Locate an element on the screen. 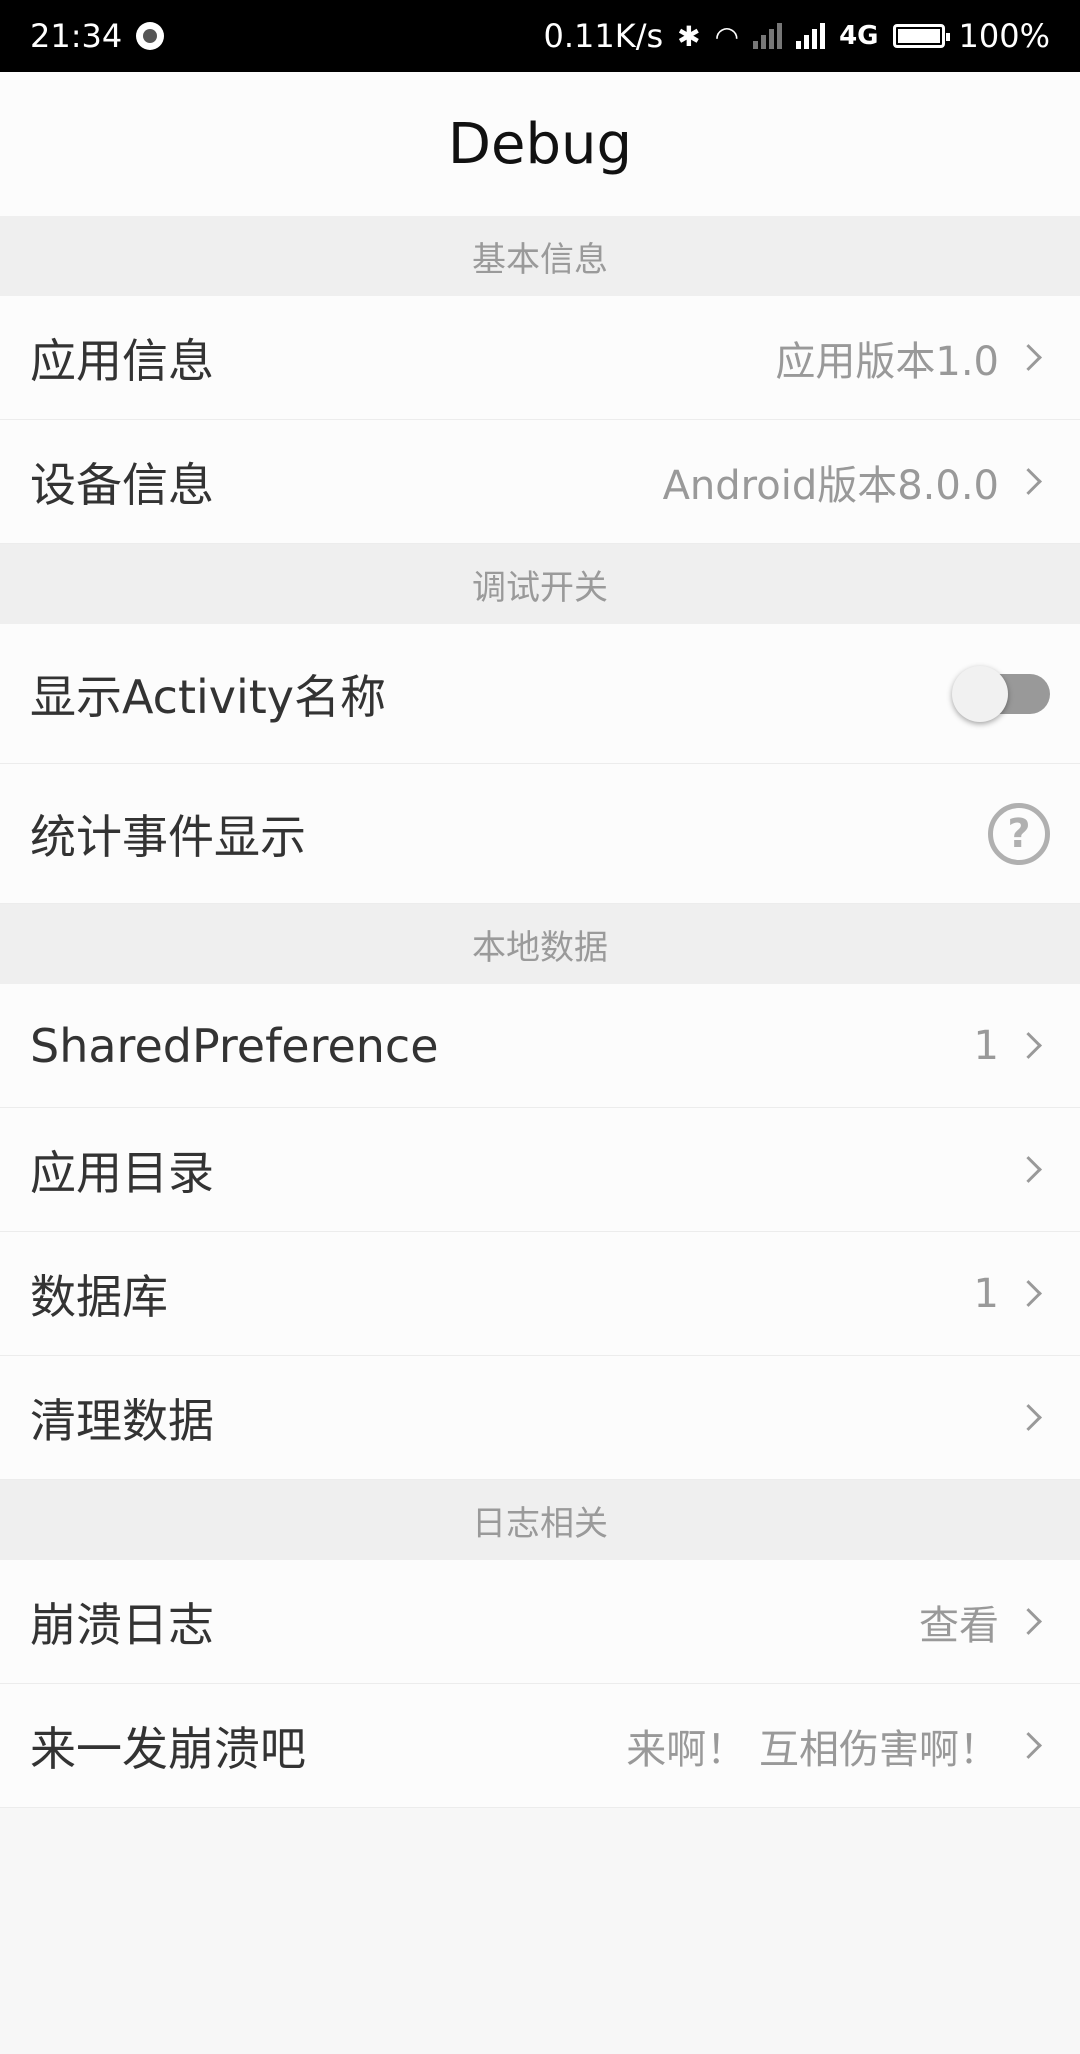 The height and width of the screenshot is (2054, 1080). section-header-local-data: 本地数据 is located at coordinates (540, 944).